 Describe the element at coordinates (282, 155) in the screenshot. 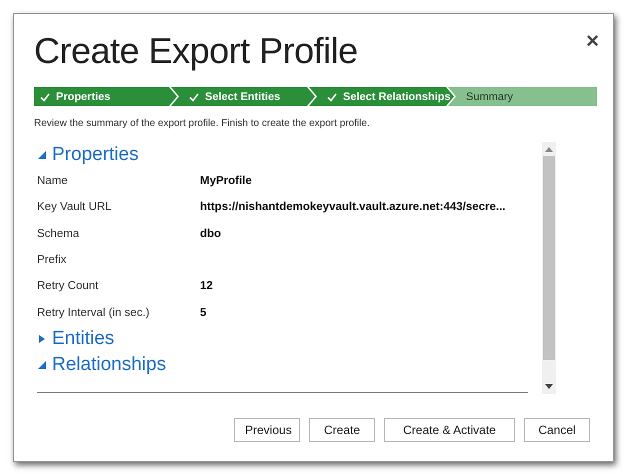

I see `section-header: Properties` at that location.